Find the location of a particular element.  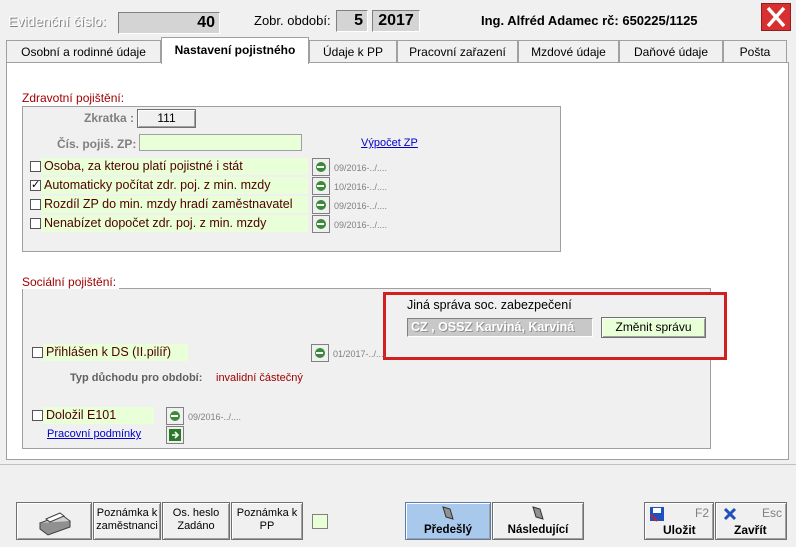

tab-mzdove-udaje: Mzdové údaje is located at coordinates (568, 51).